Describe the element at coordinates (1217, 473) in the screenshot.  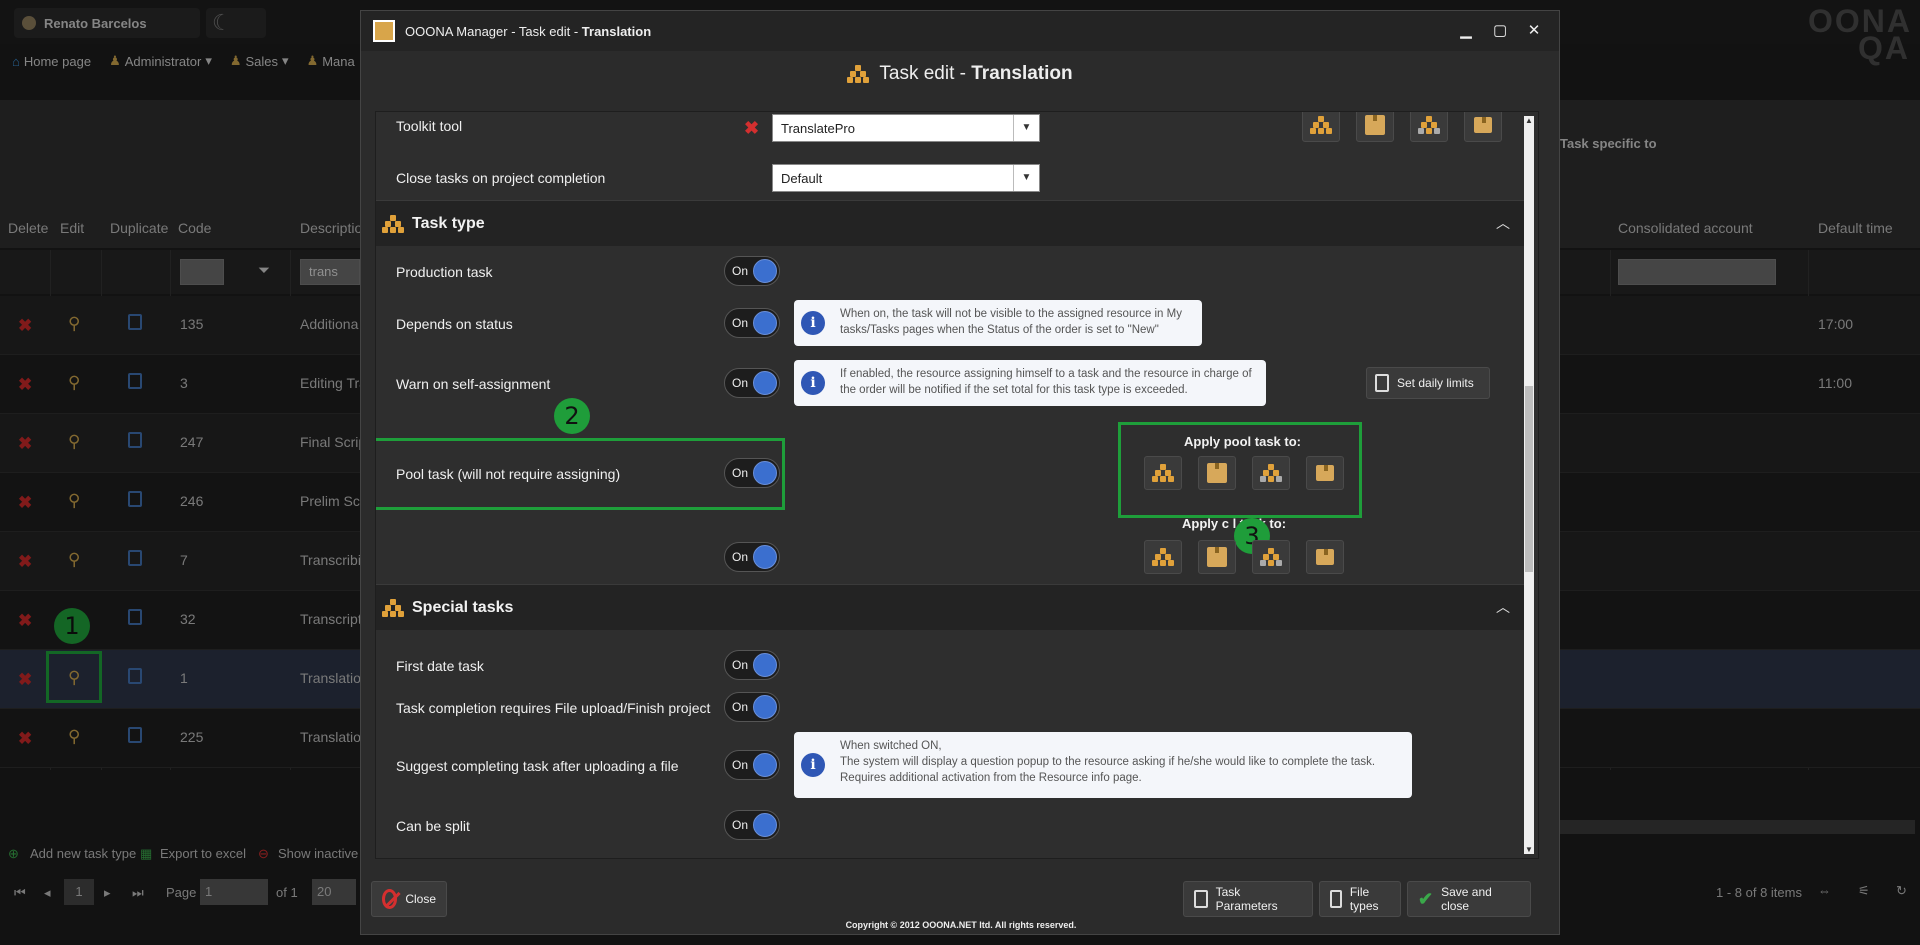
I see `pool-apply-box-icon` at that location.